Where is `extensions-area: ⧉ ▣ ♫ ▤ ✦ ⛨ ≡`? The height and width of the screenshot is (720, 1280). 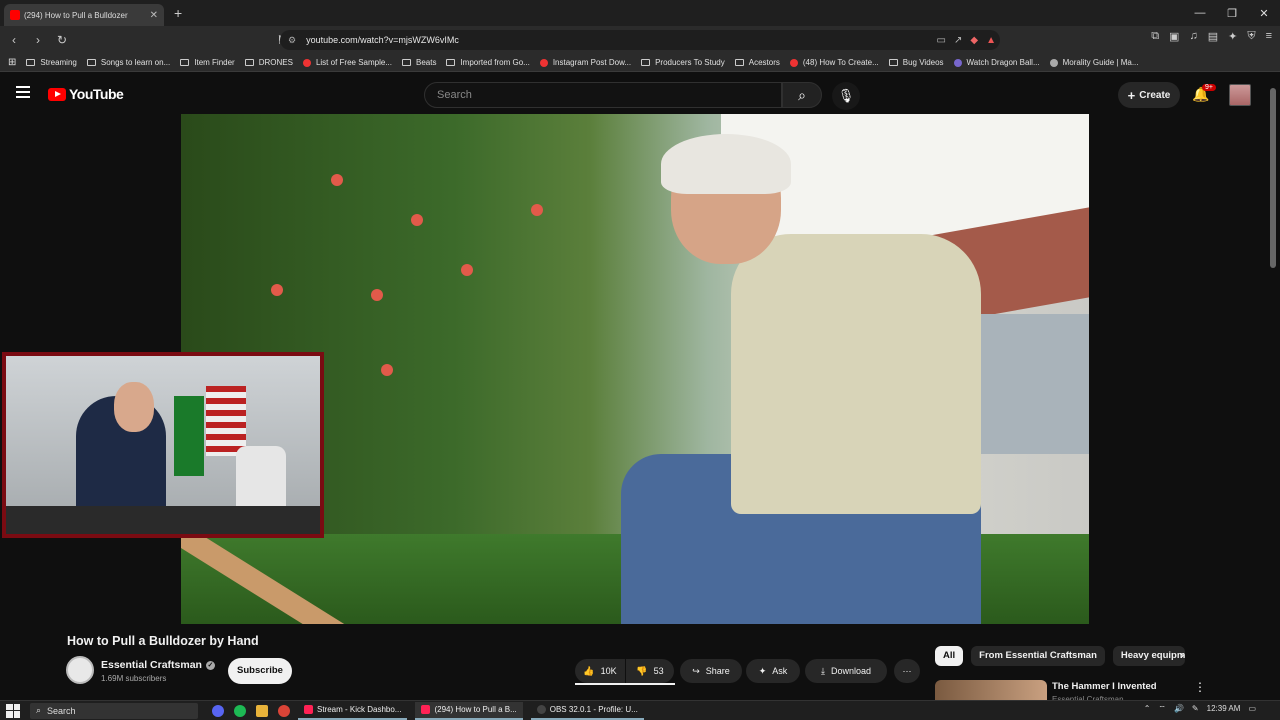 extensions-area: ⧉ ▣ ♫ ▤ ✦ ⛨ ≡ is located at coordinates (1211, 36).